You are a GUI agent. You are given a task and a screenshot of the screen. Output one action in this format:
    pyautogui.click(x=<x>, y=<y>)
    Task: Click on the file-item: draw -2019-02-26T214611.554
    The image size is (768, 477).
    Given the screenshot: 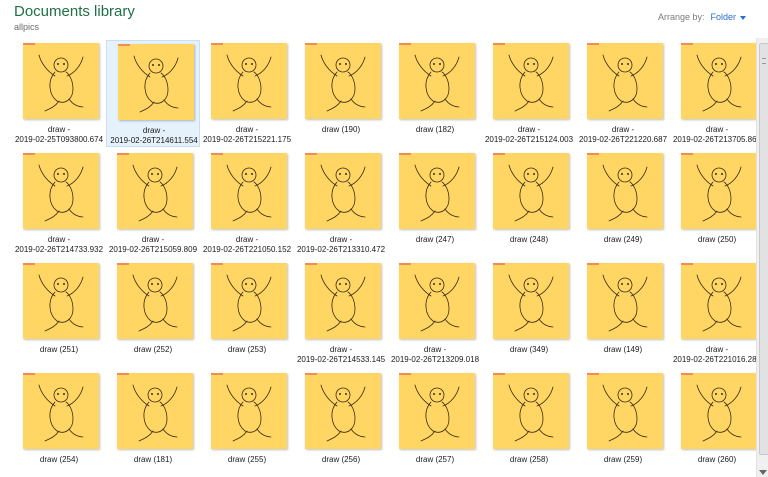 What is the action you would take?
    pyautogui.click(x=153, y=93)
    